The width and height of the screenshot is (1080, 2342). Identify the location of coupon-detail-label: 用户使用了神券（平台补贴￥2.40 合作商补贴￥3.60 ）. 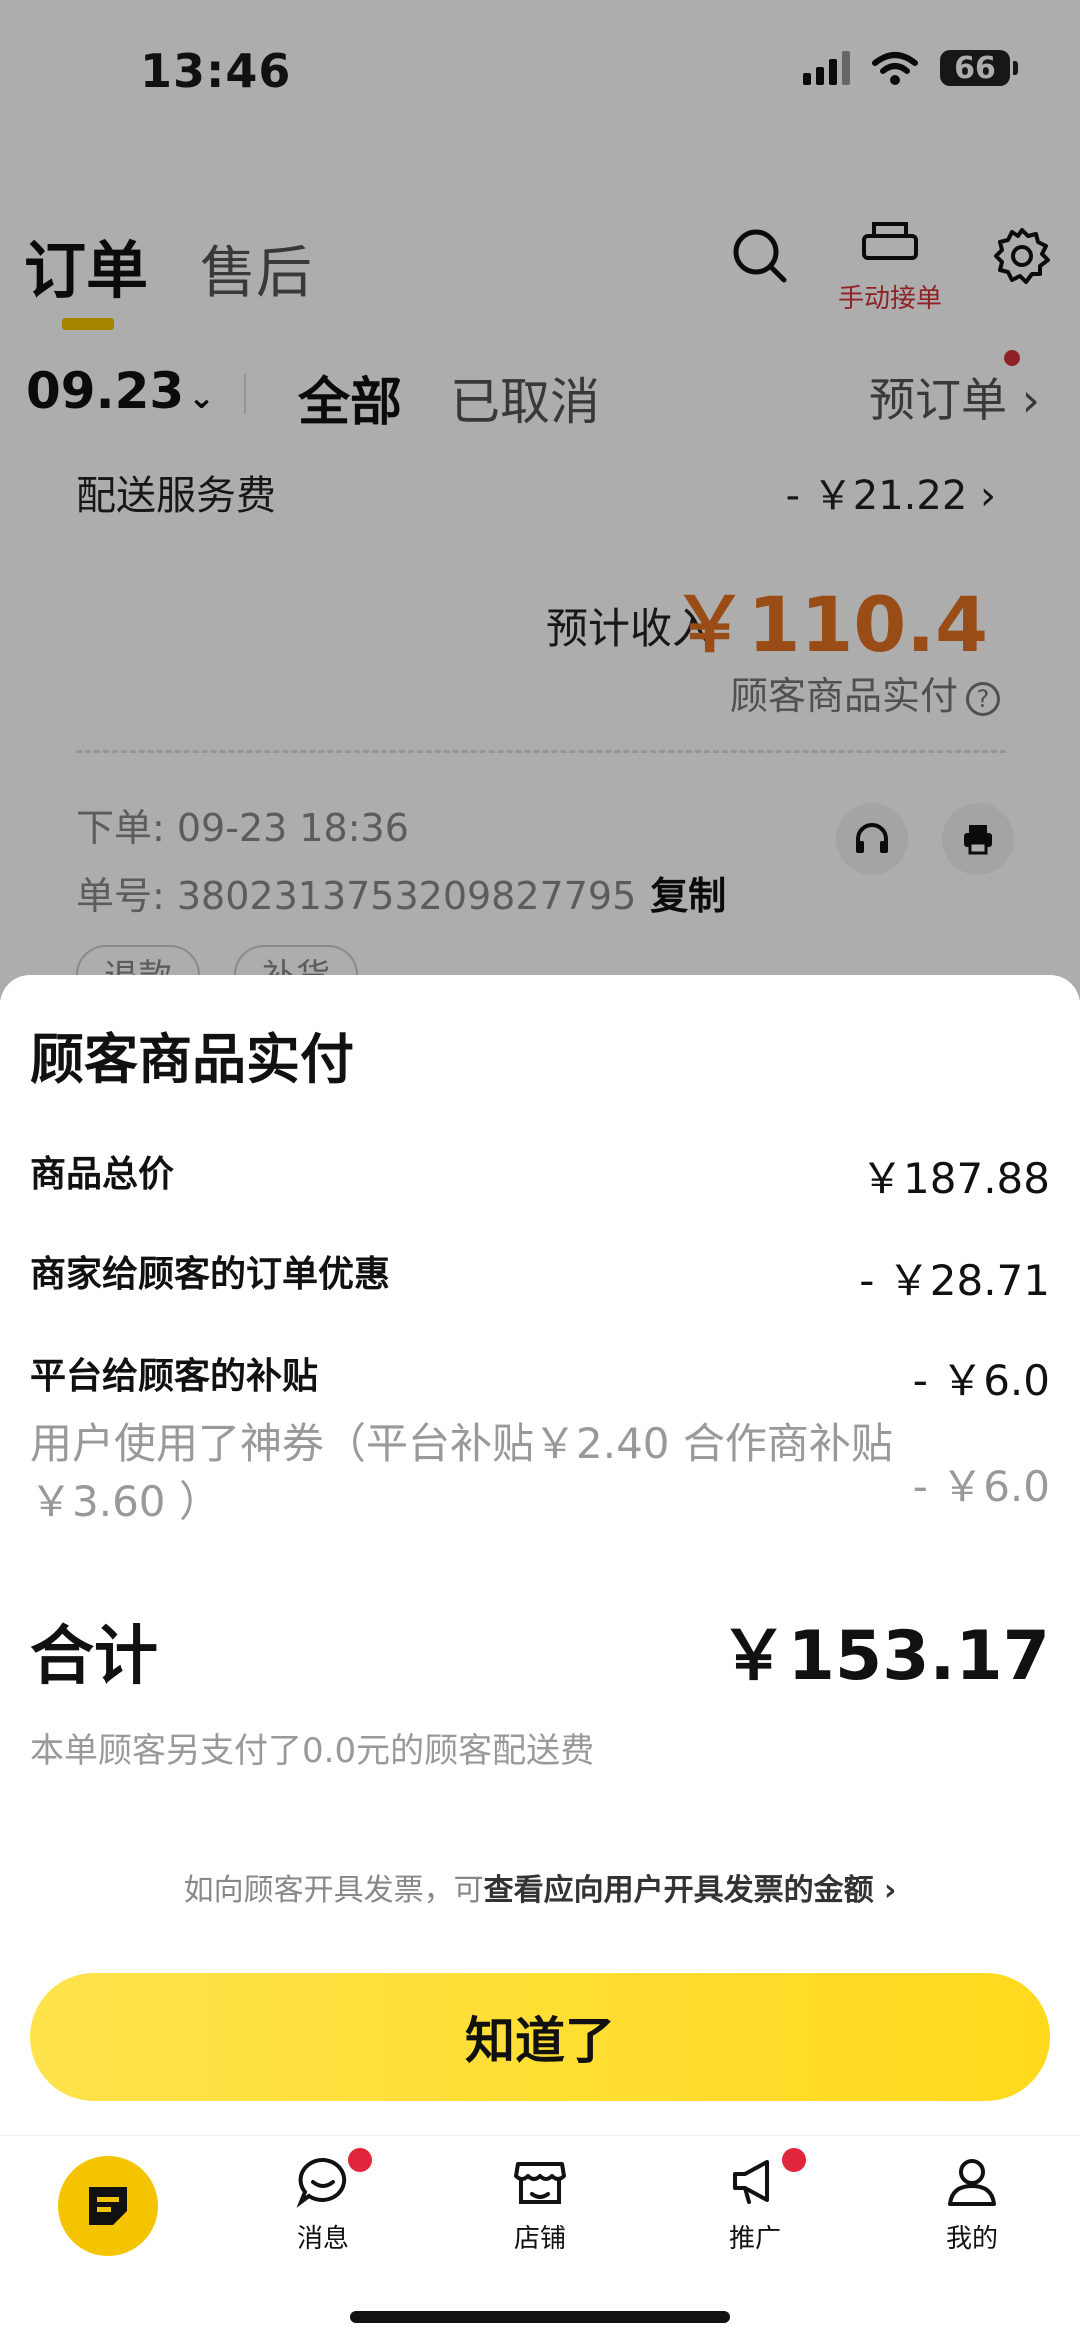
(461, 1472).